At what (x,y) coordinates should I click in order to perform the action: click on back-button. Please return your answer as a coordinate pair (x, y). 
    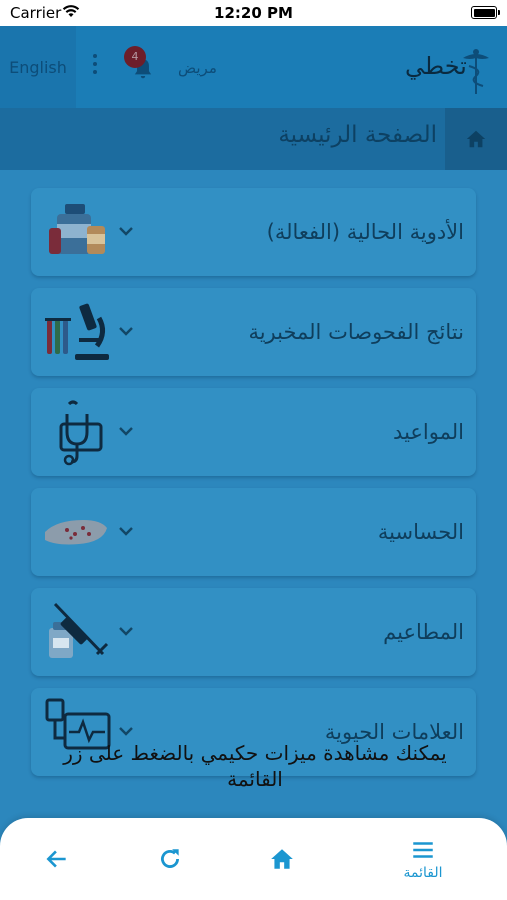
    Looking at the image, I should click on (57, 859).